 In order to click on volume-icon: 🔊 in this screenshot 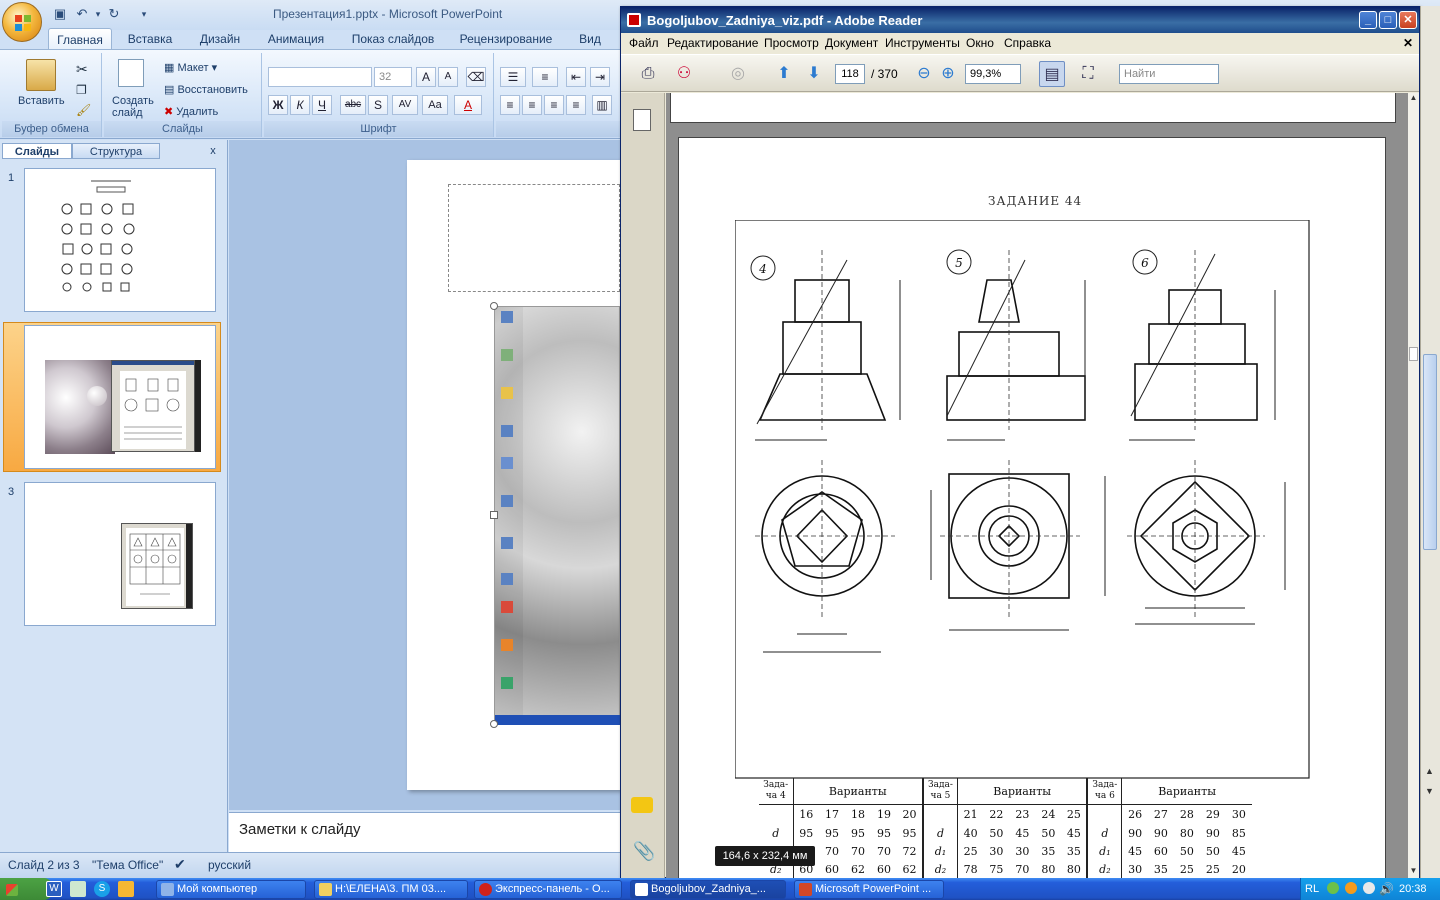, I will do `click(1386, 889)`.